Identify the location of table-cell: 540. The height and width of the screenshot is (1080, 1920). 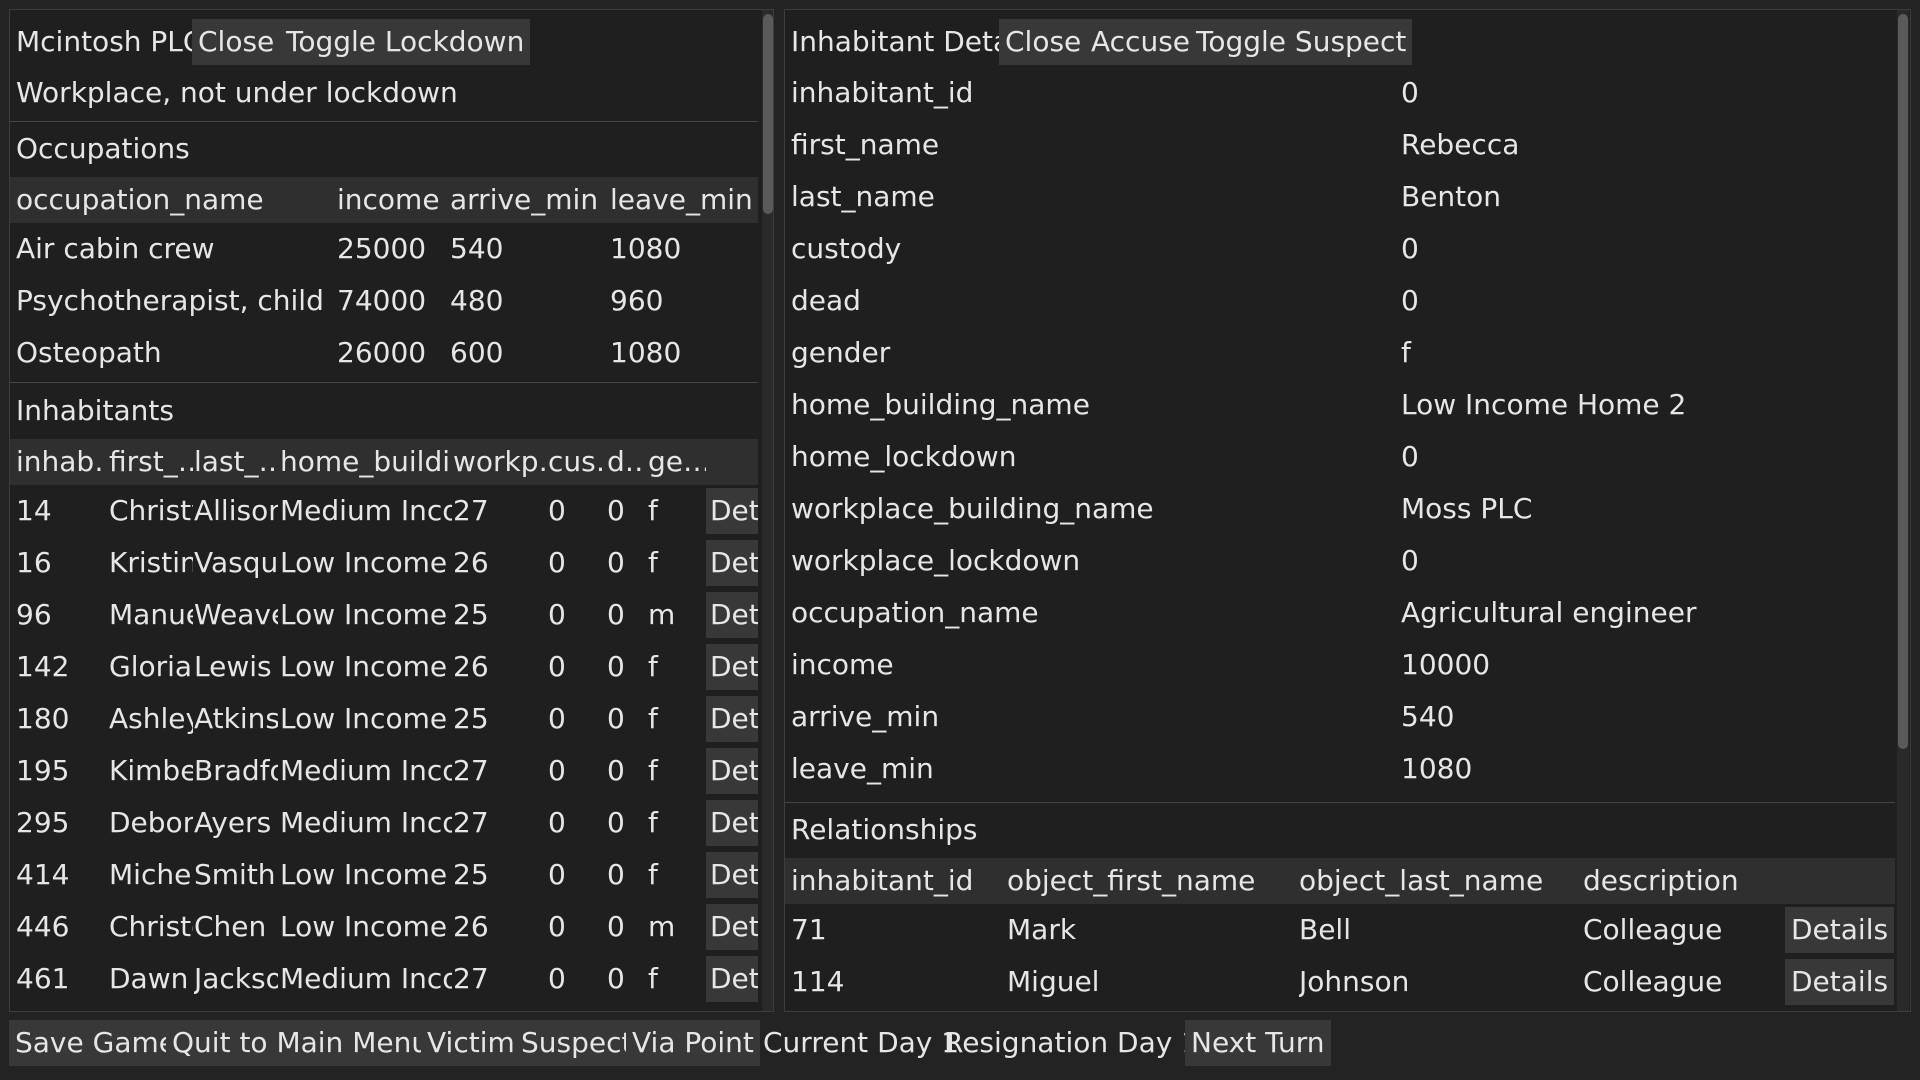
(477, 248).